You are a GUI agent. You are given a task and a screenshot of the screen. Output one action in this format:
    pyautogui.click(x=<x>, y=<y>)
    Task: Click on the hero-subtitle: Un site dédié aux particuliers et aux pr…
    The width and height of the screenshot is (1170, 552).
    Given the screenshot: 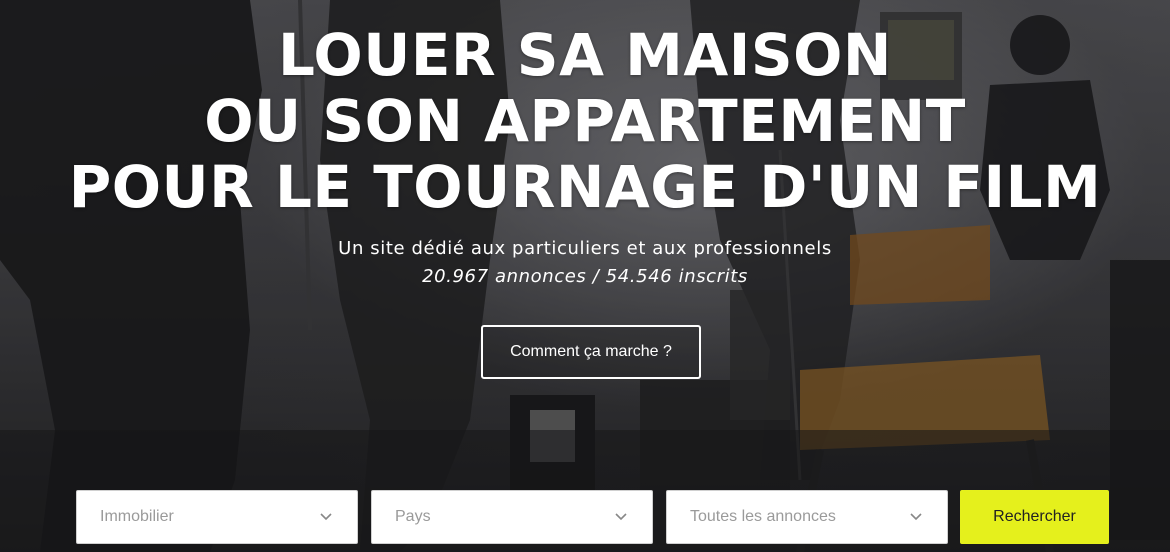 What is the action you would take?
    pyautogui.click(x=585, y=248)
    